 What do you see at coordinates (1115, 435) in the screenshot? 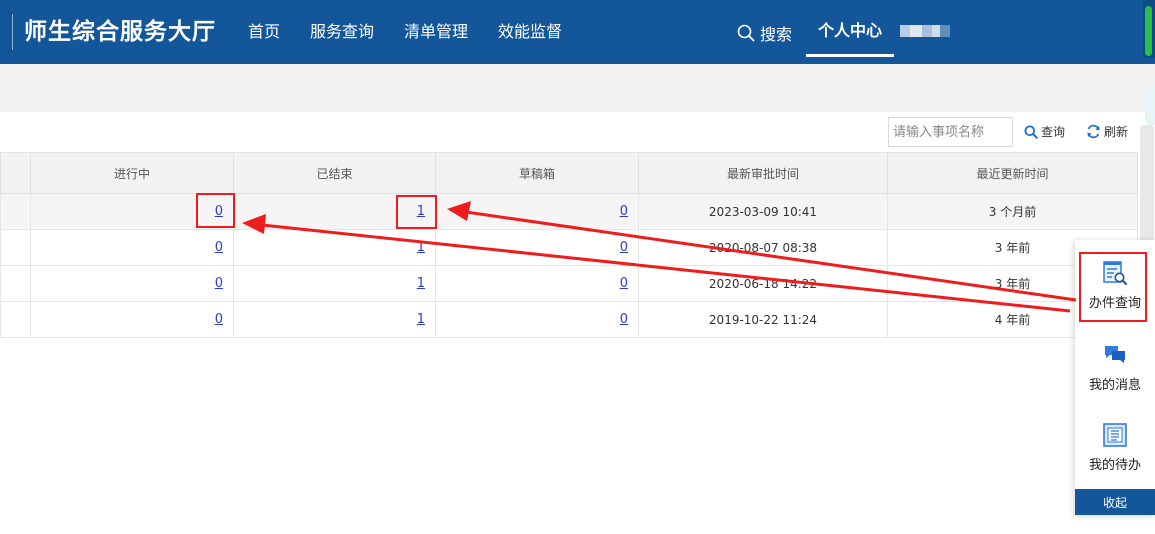
I see `todo-list-icon` at bounding box center [1115, 435].